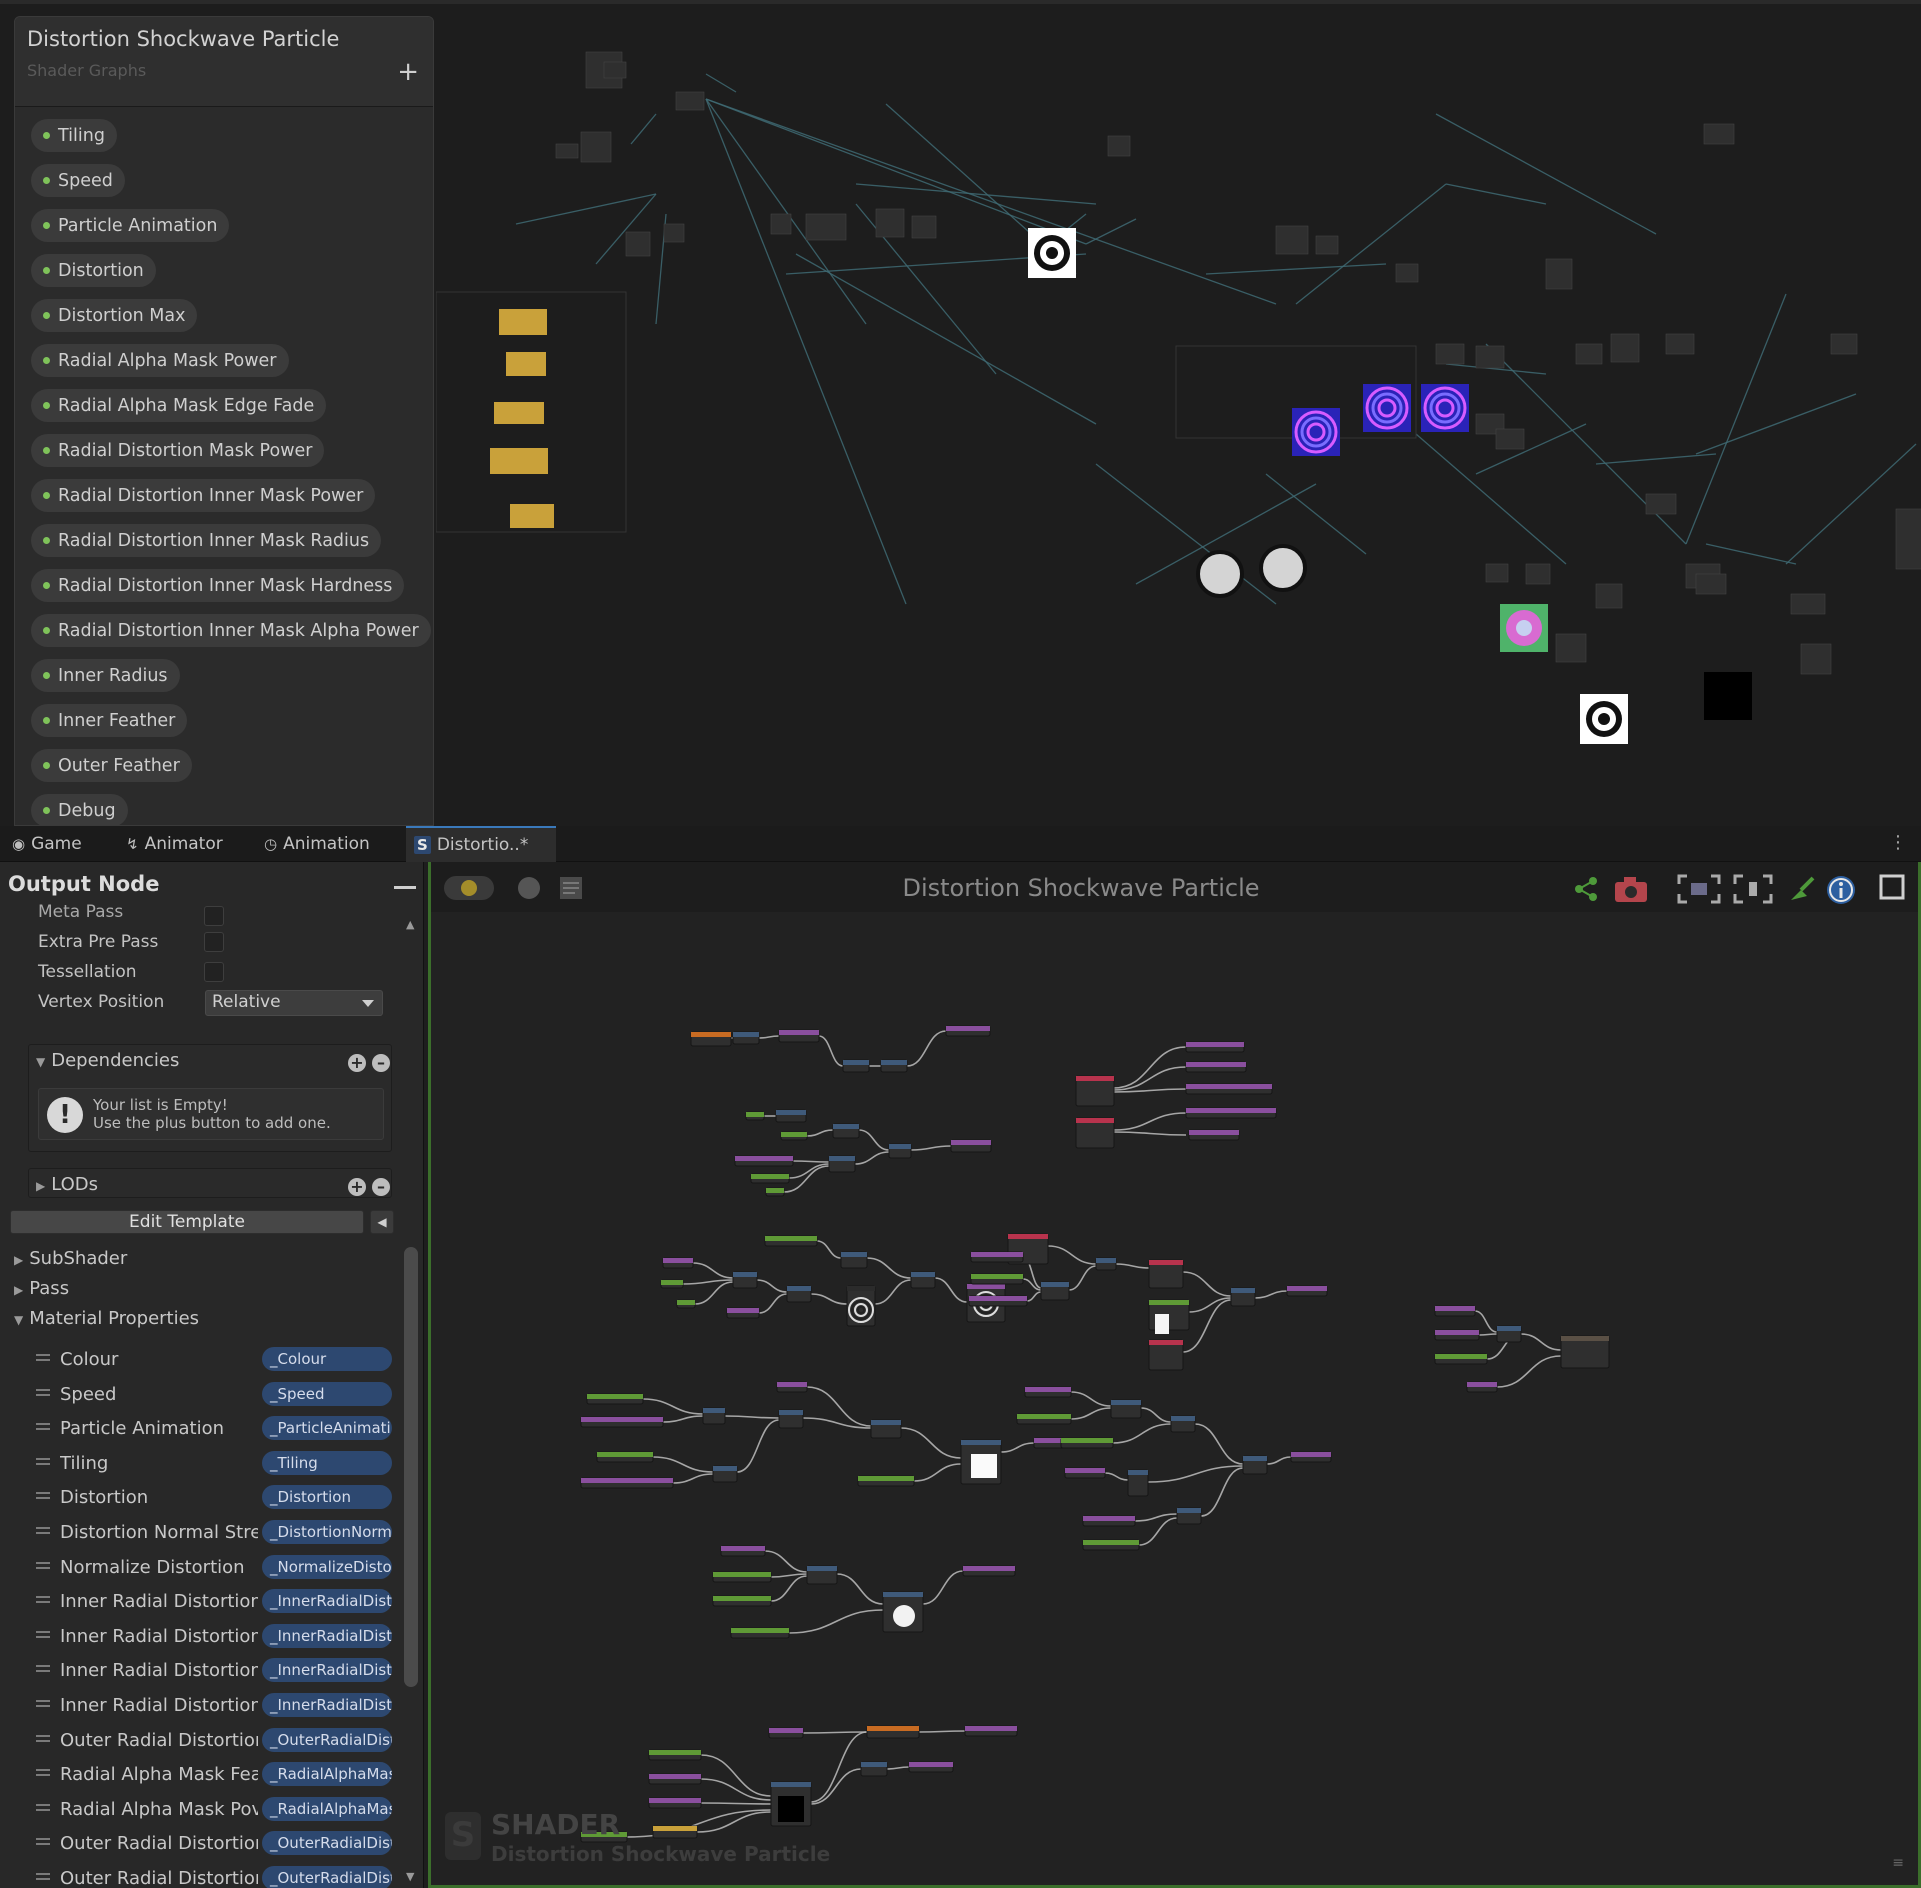 The height and width of the screenshot is (1888, 1921). Describe the element at coordinates (200, 1638) in the screenshot. I see `material-property-row: Inner Radial Distortion _InnerRadialDist` at that location.